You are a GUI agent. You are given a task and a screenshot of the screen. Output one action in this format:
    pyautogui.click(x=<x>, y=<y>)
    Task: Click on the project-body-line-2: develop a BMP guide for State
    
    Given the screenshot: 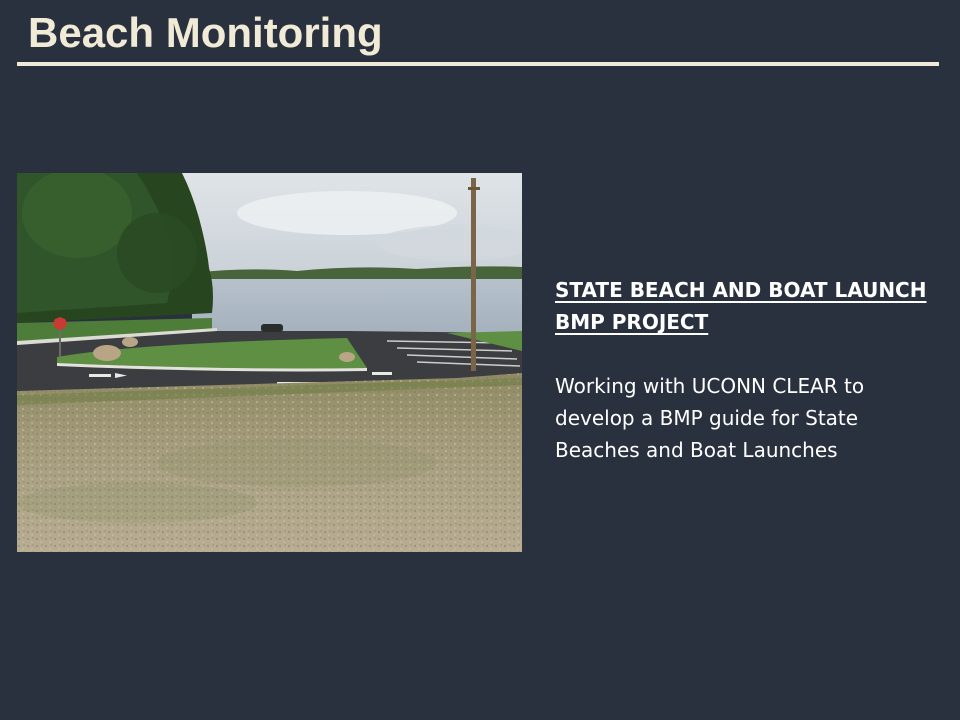 What is the action you would take?
    pyautogui.click(x=707, y=418)
    